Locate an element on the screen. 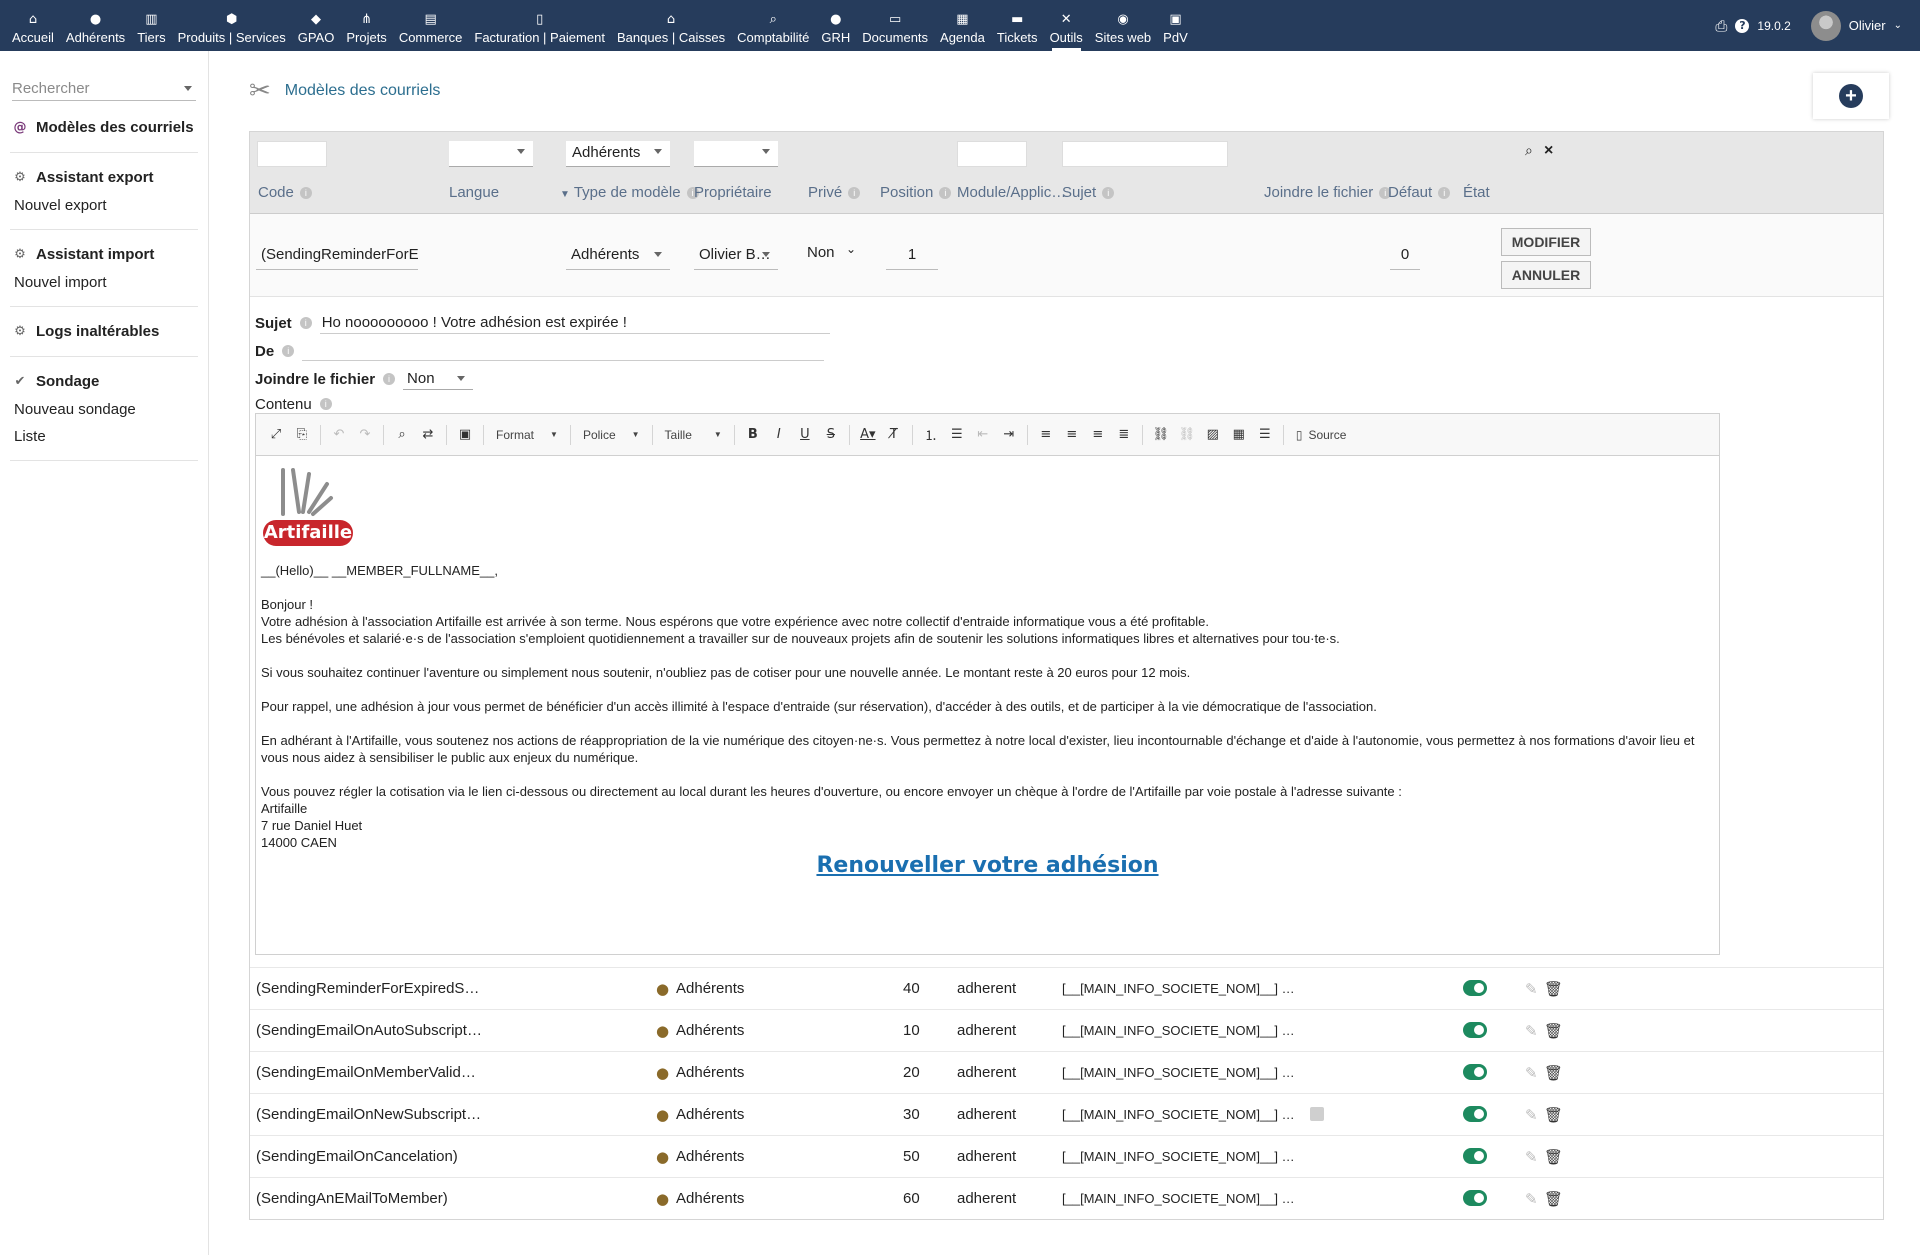 Image resolution: width=1920 pixels, height=1255 pixels. topnav-item-tickets: ▬ Tickets is located at coordinates (1017, 25).